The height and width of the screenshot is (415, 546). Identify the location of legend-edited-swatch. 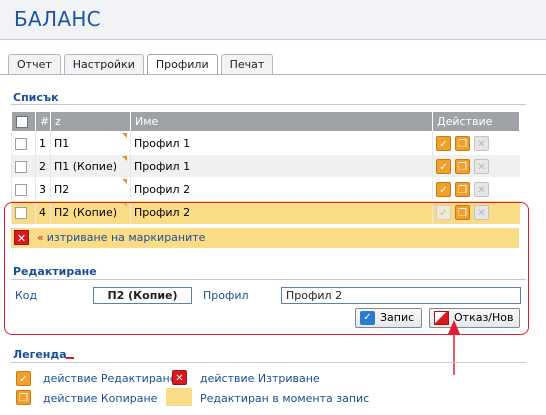
(179, 397).